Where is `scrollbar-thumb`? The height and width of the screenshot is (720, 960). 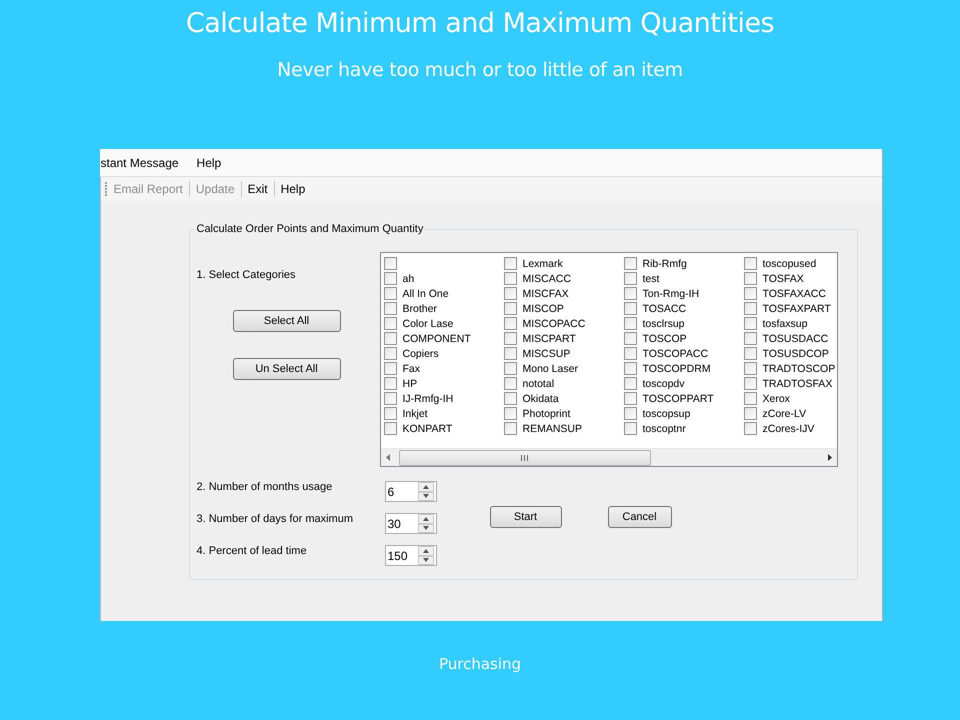 scrollbar-thumb is located at coordinates (524, 458).